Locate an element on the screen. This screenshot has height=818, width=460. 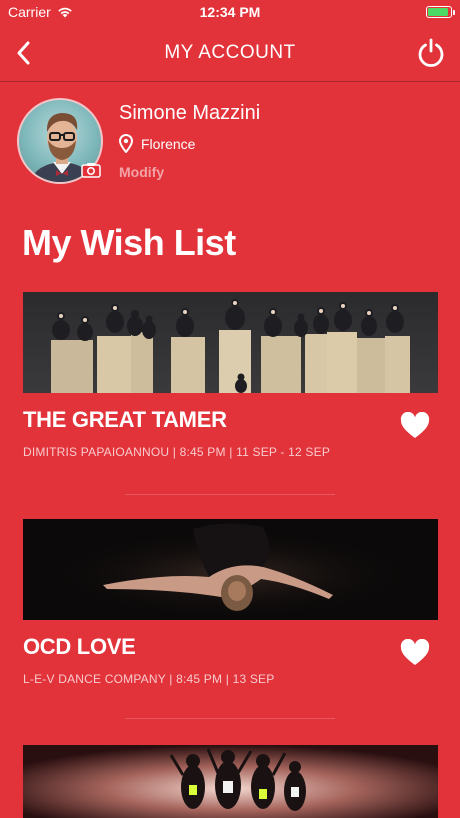
profile-location: Florence is located at coordinates (157, 143).